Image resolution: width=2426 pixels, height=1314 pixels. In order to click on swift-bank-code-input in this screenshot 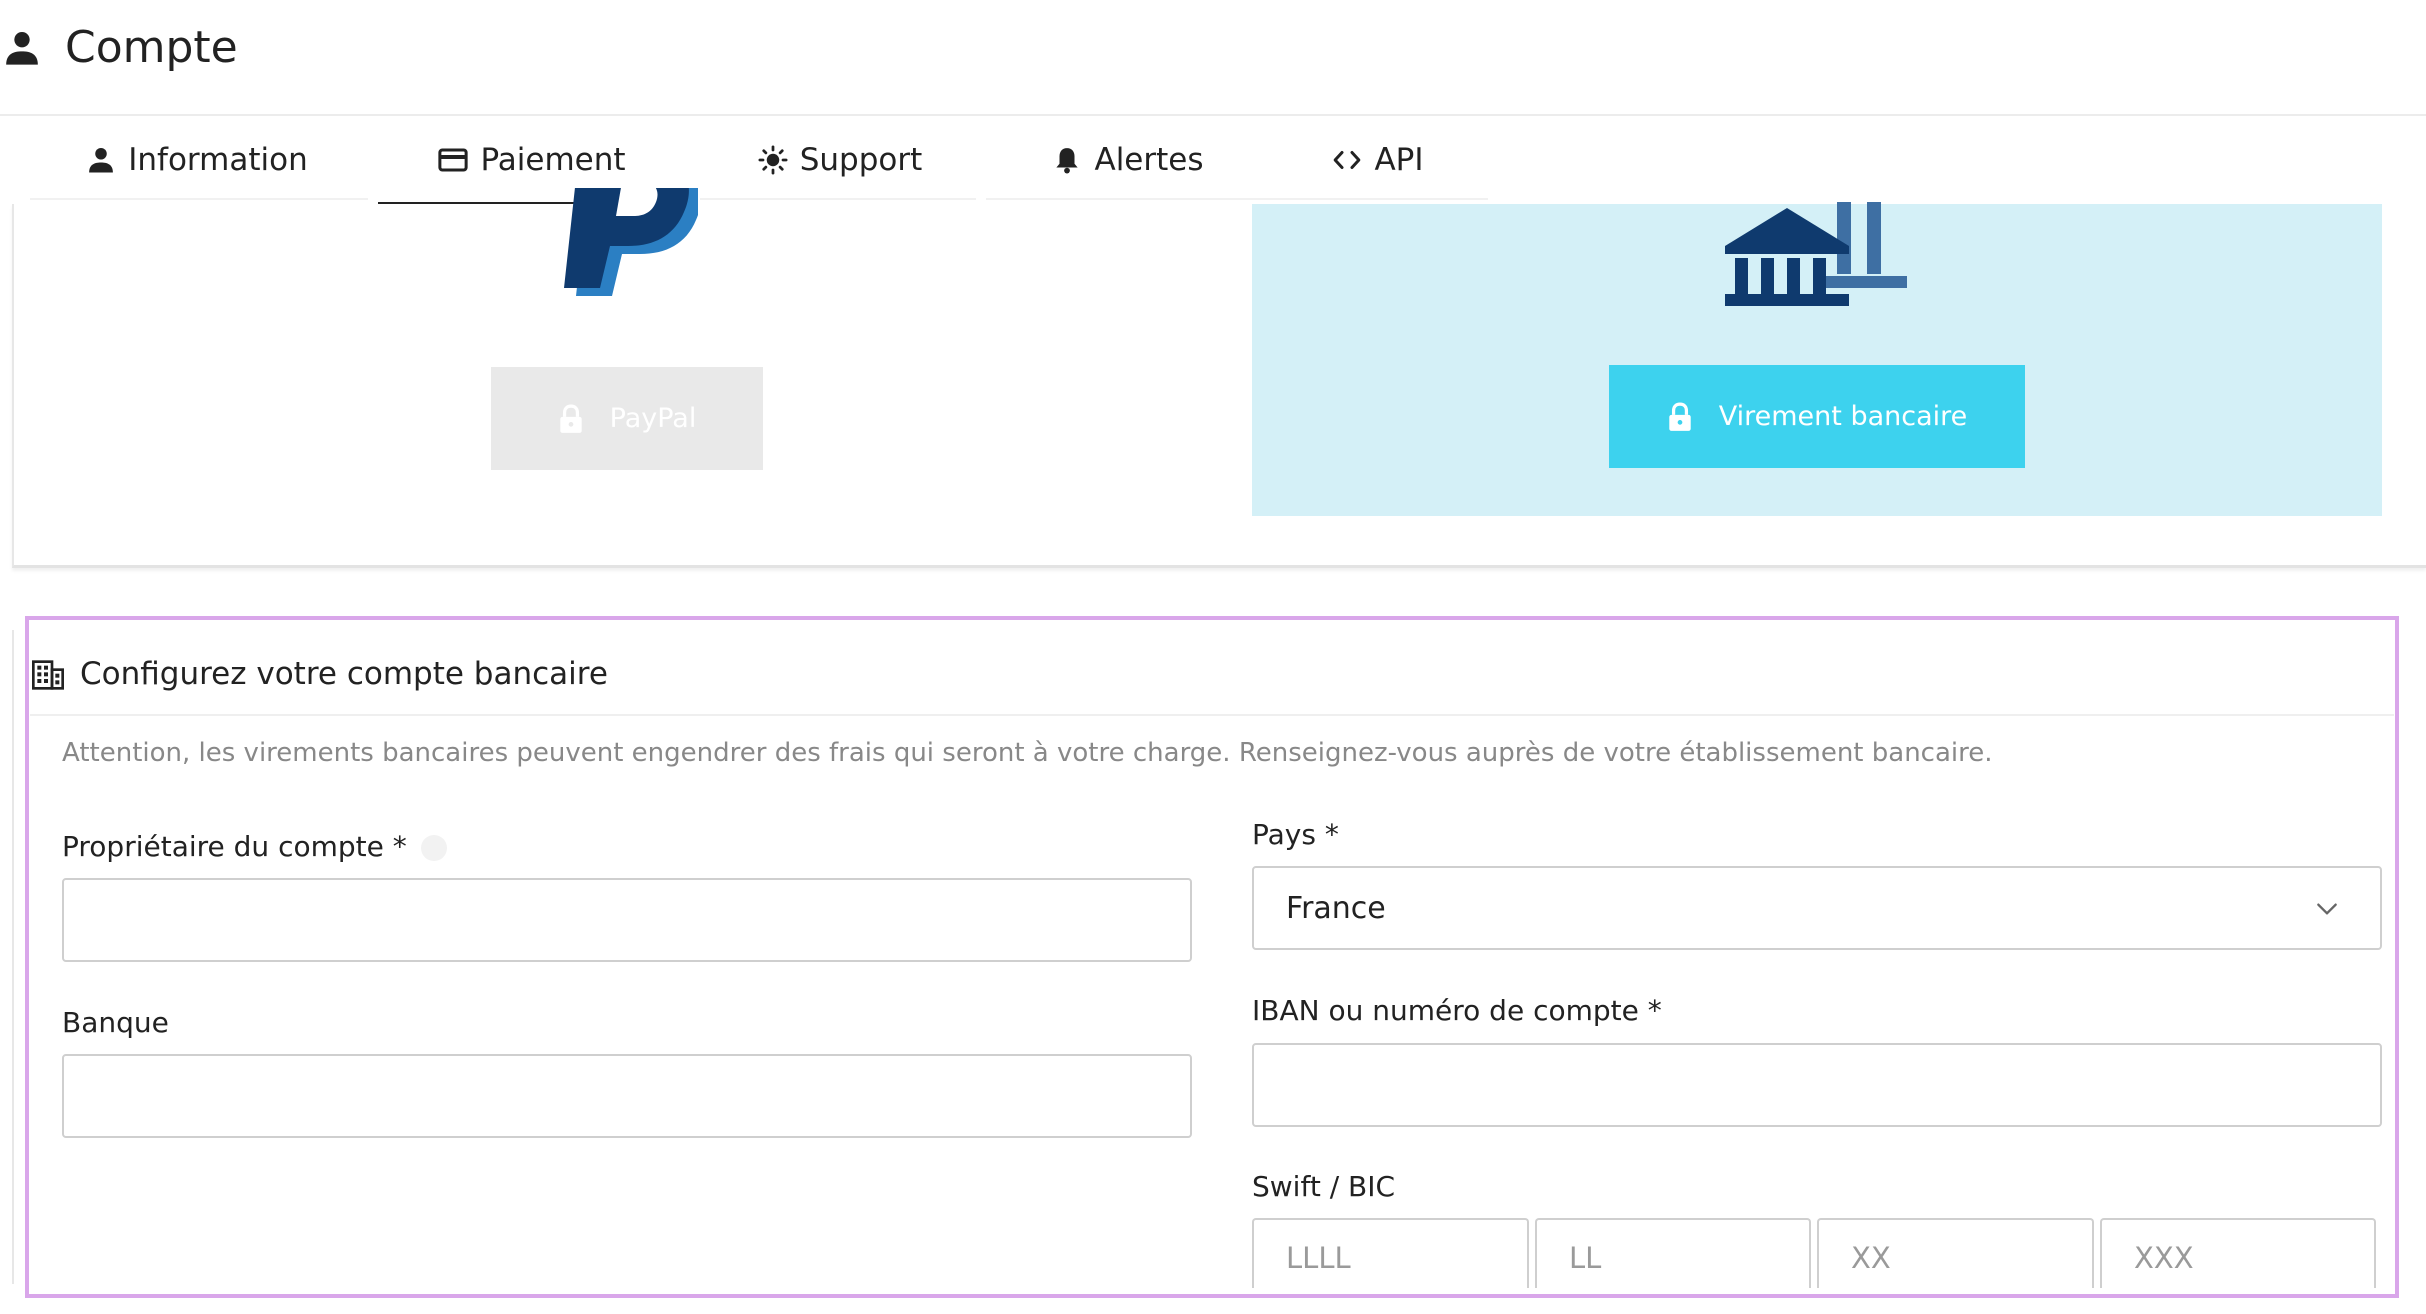, I will do `click(1390, 1253)`.